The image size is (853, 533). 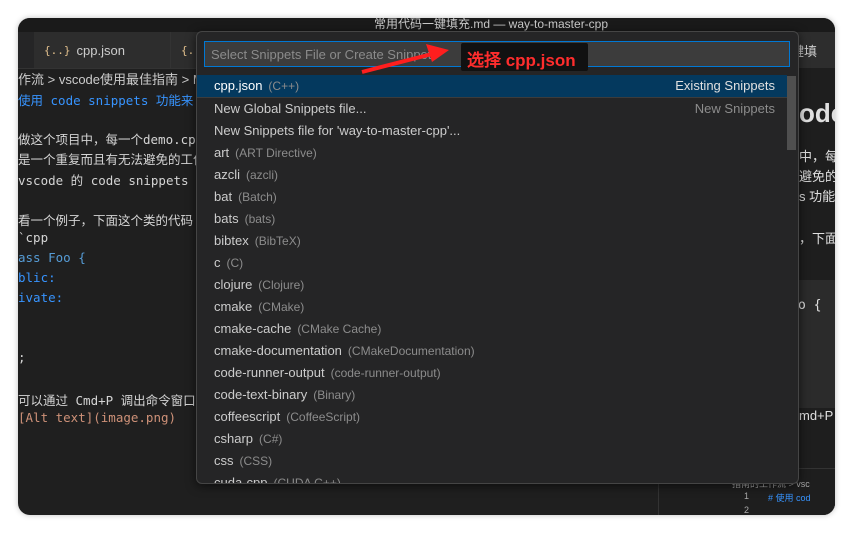 I want to click on annotation-arrow-icon, so click(x=405, y=59).